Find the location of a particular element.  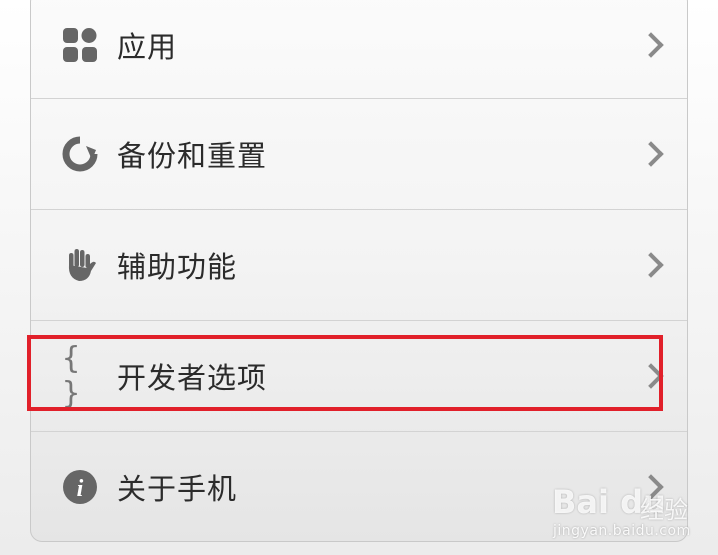

settings-item-label: 辅助功能 is located at coordinates (177, 267).